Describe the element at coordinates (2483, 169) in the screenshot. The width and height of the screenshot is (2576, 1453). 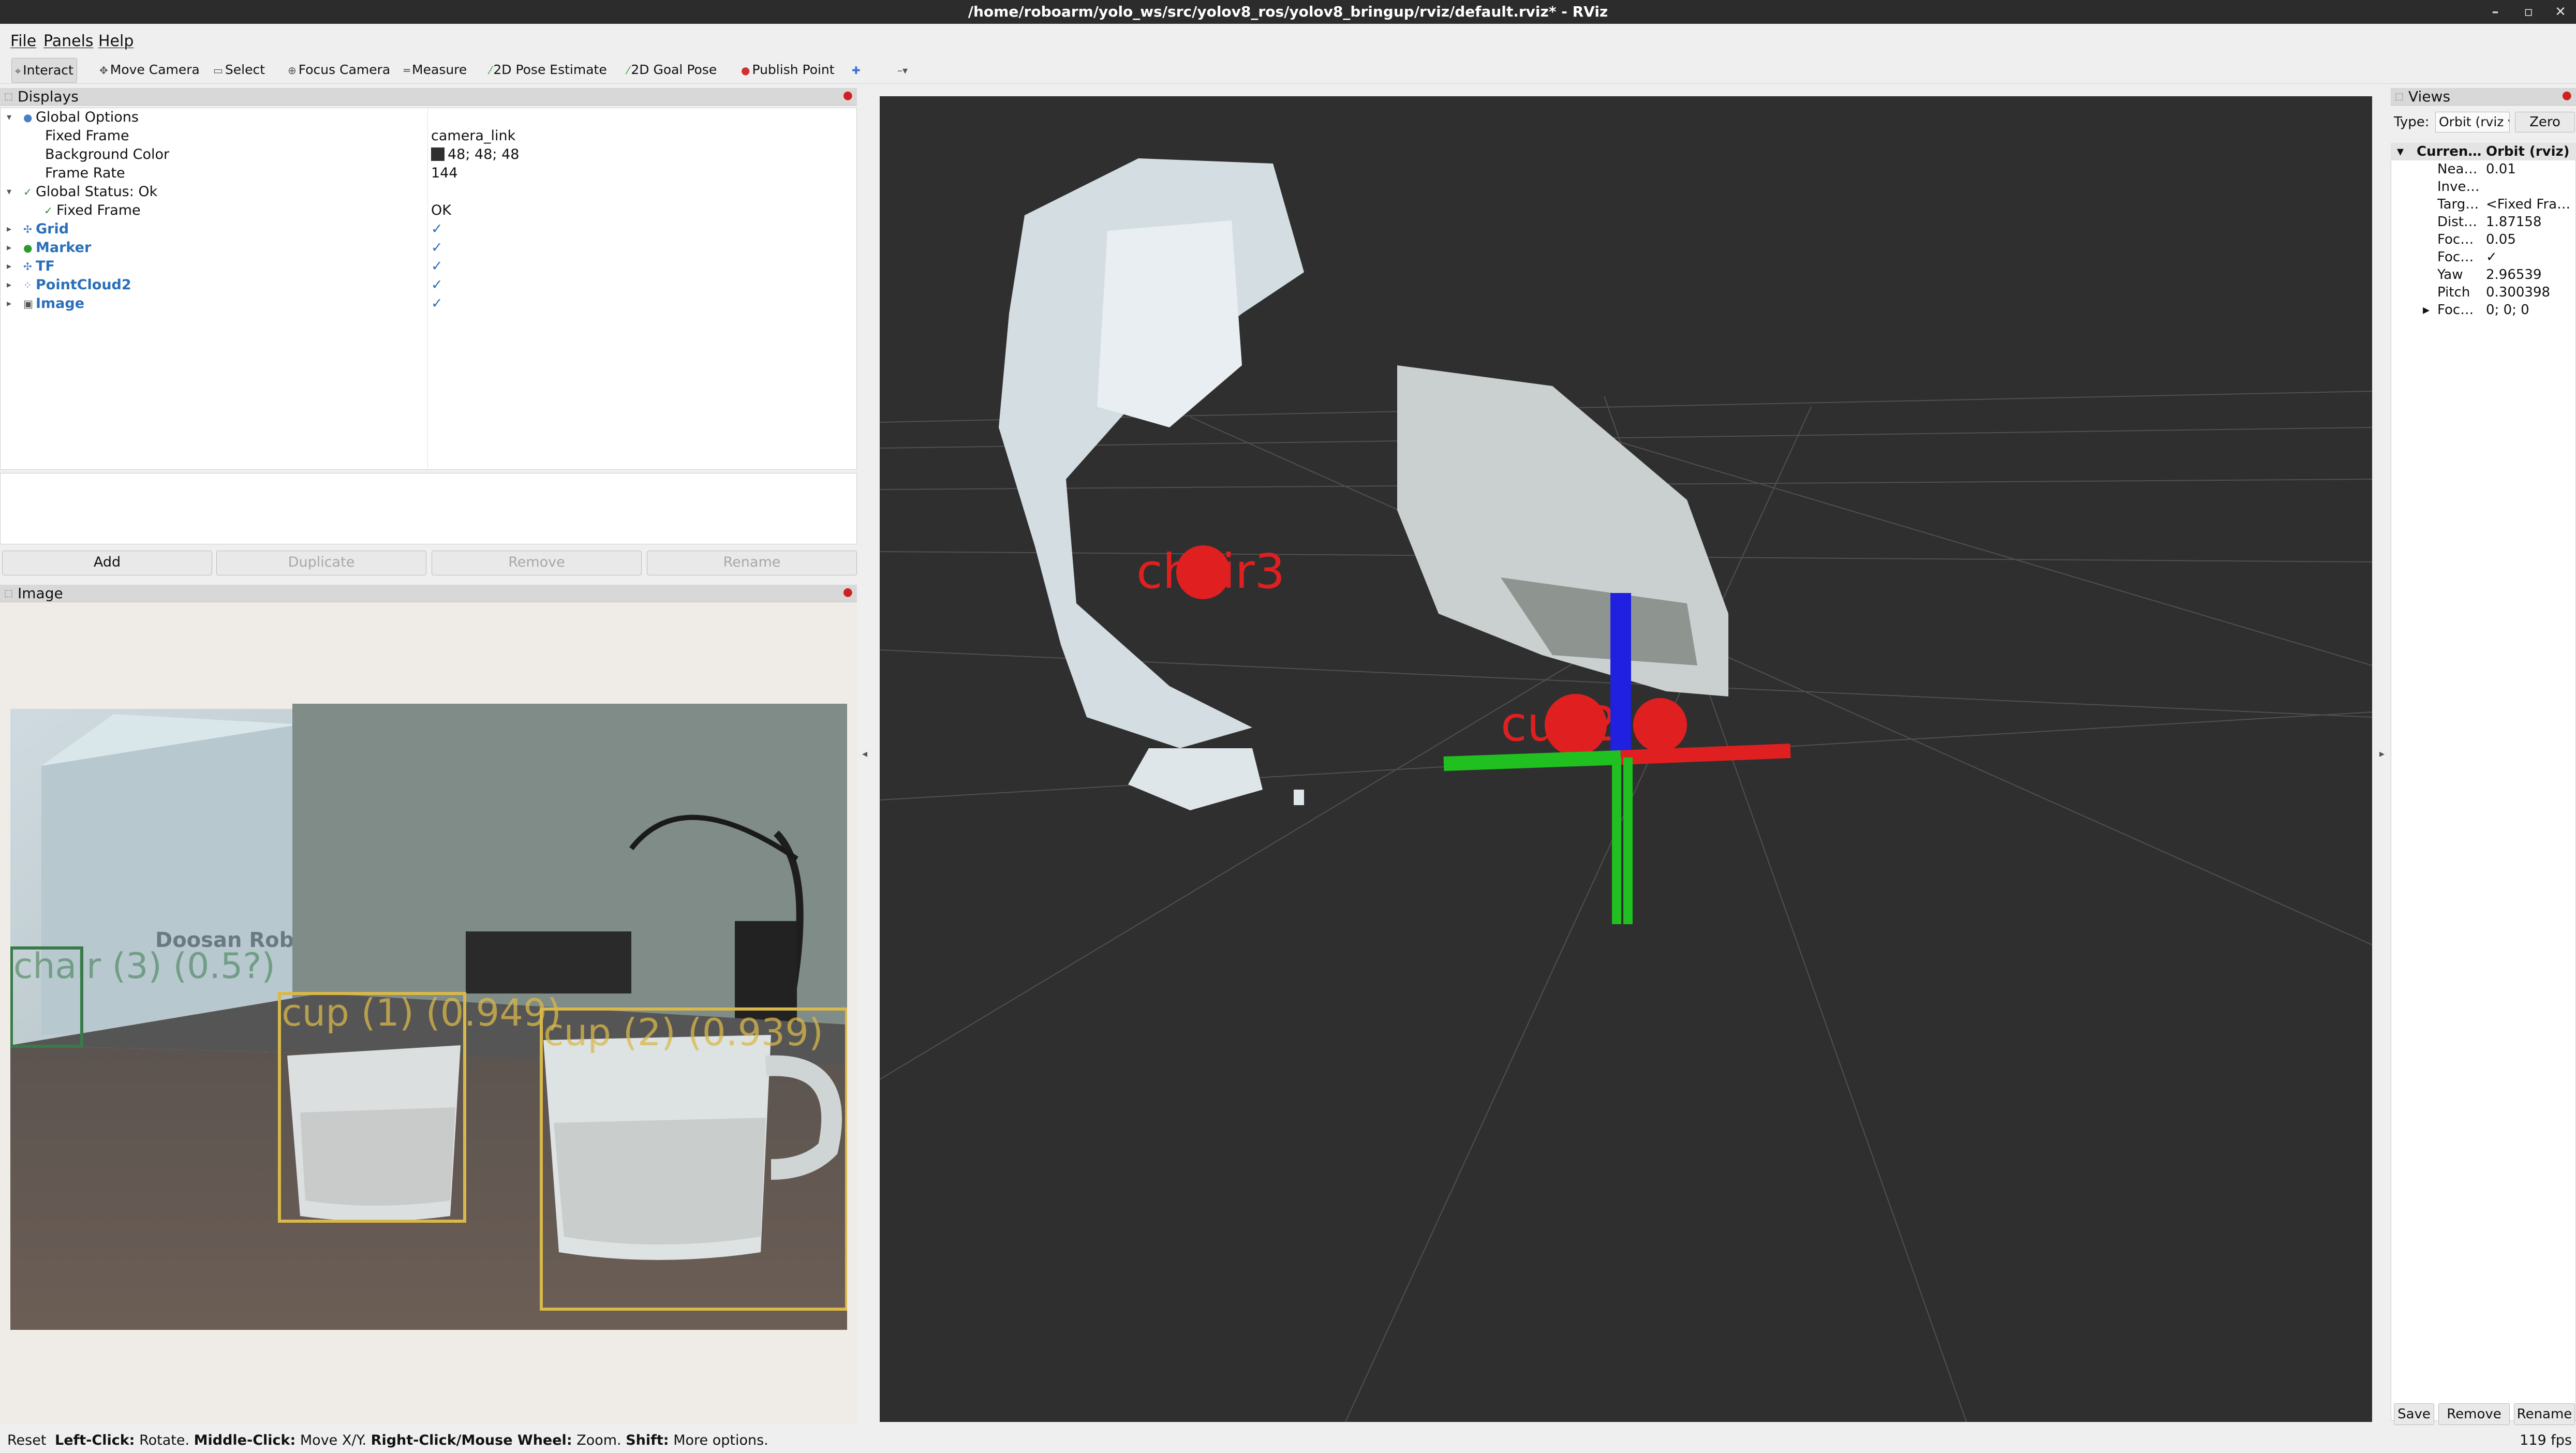
I see `views-prop-row: Nea… 0.01` at that location.